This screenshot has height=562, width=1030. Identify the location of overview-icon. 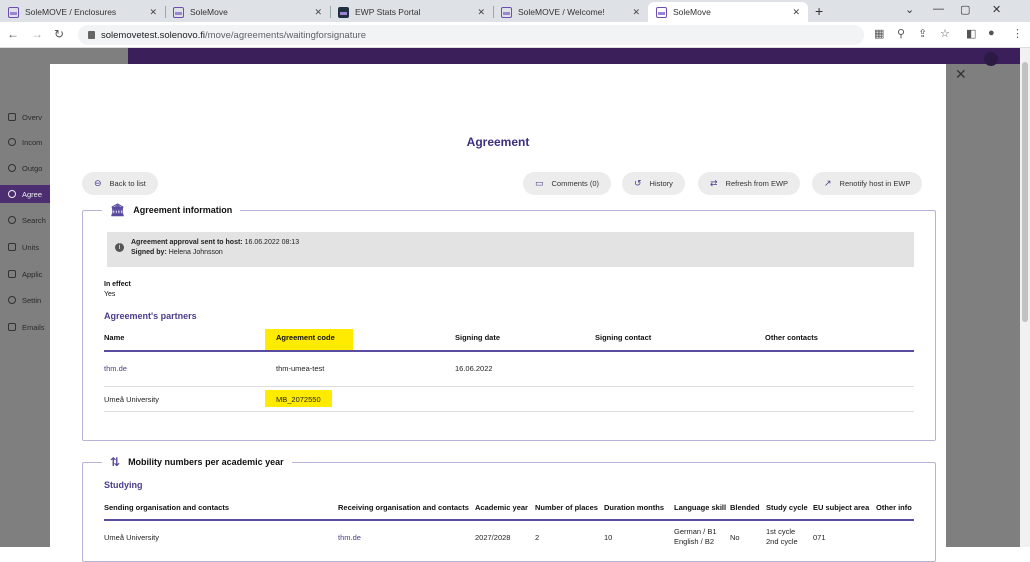
(12, 117).